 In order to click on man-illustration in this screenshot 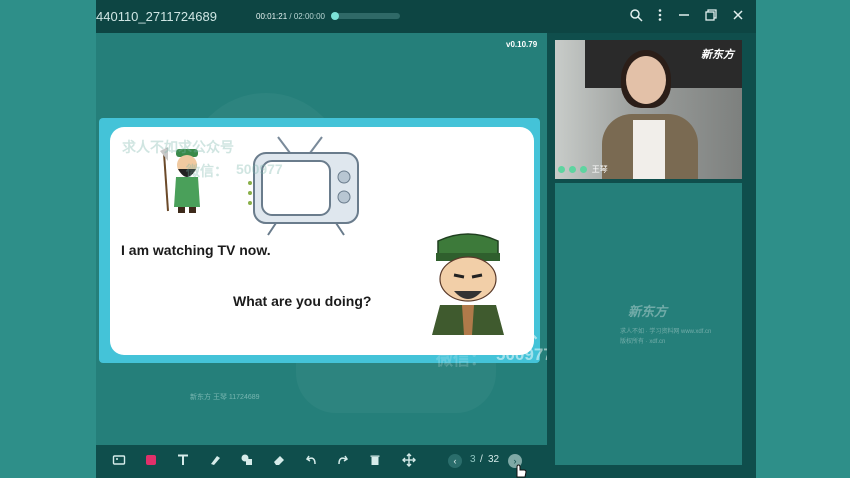, I will do `click(468, 284)`.